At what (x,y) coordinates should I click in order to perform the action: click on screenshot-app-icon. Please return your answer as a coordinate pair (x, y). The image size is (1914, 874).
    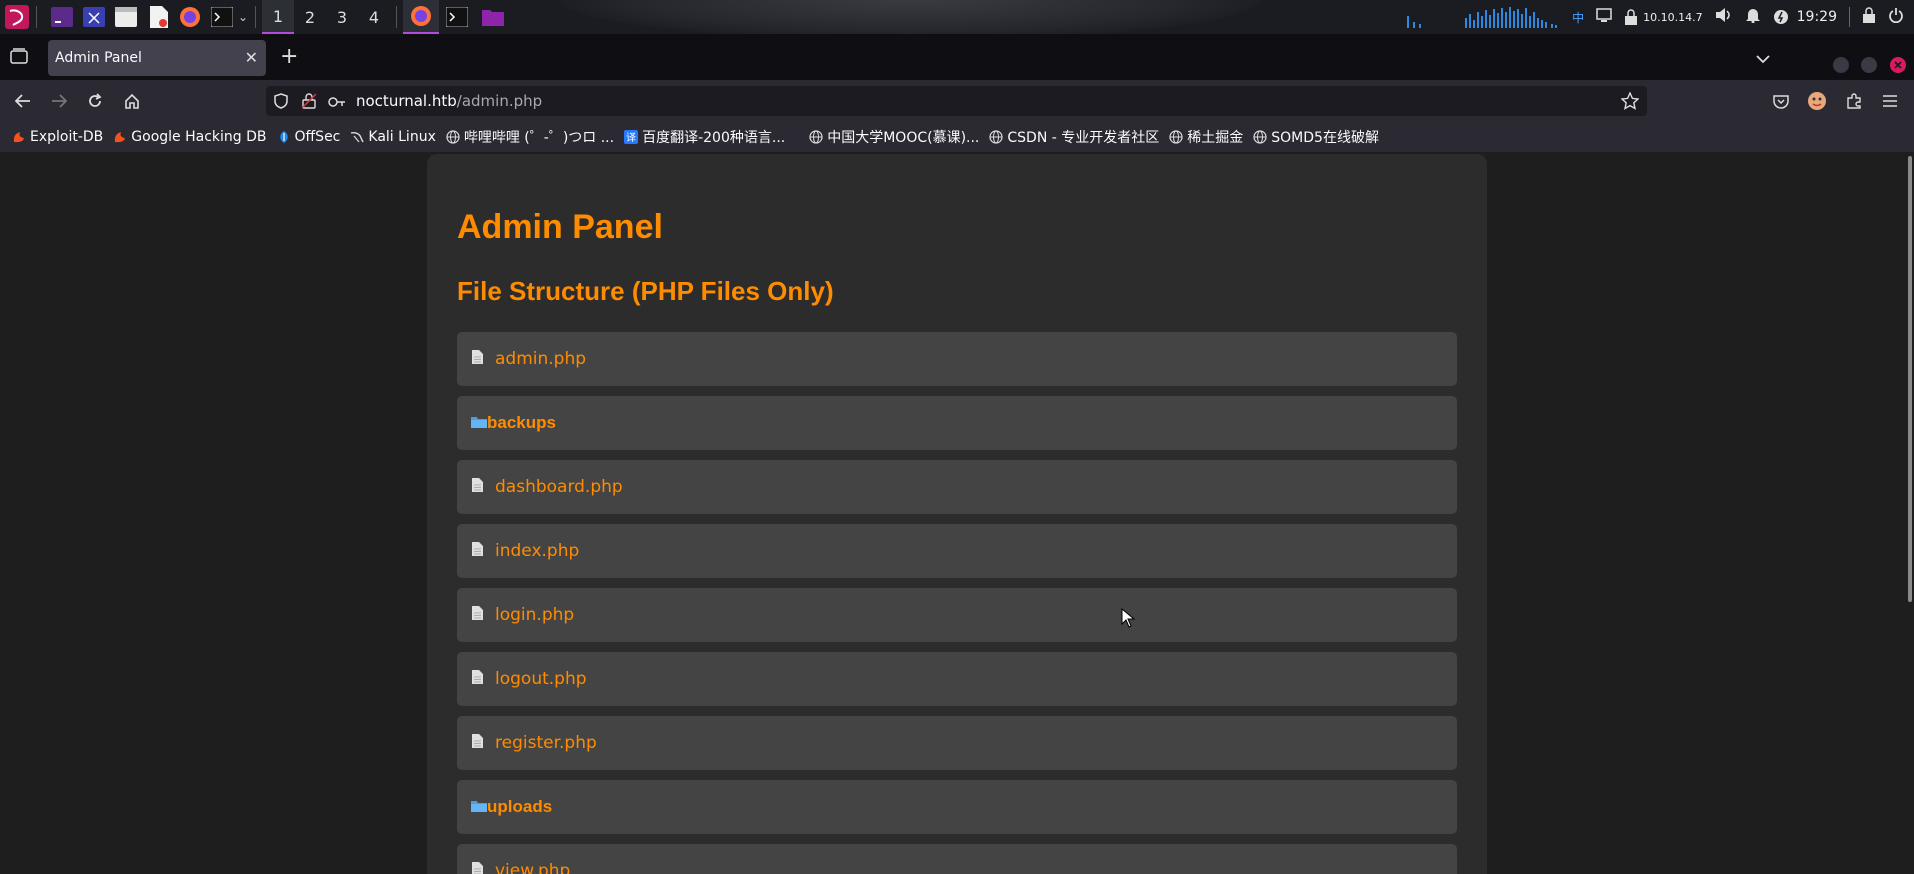
    Looking at the image, I should click on (94, 17).